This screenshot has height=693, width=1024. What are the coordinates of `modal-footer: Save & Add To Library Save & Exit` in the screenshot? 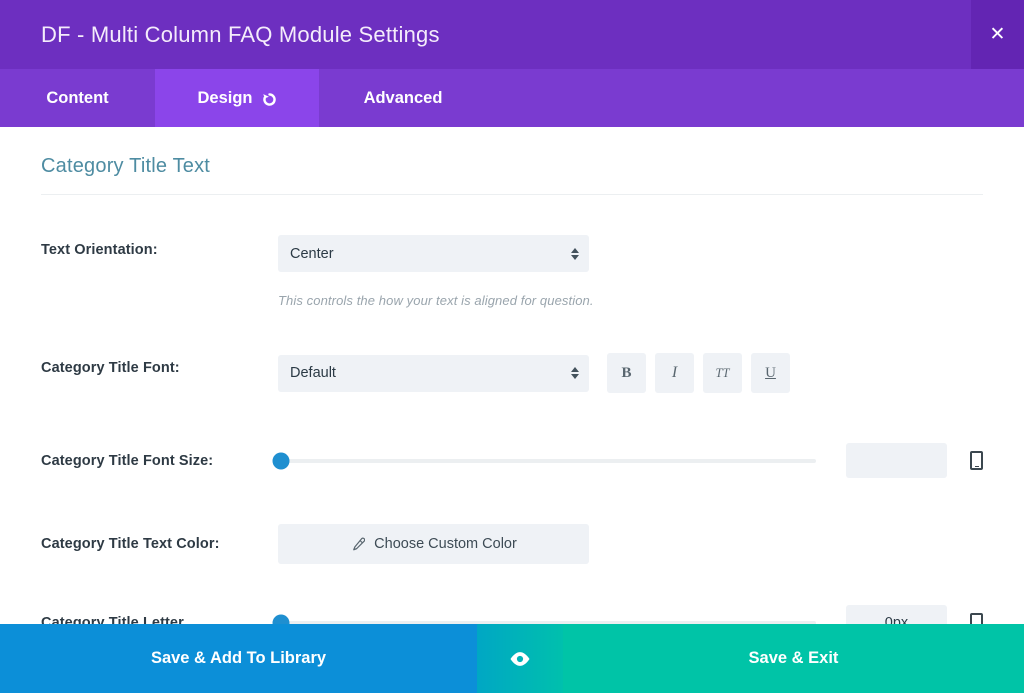 It's located at (512, 658).